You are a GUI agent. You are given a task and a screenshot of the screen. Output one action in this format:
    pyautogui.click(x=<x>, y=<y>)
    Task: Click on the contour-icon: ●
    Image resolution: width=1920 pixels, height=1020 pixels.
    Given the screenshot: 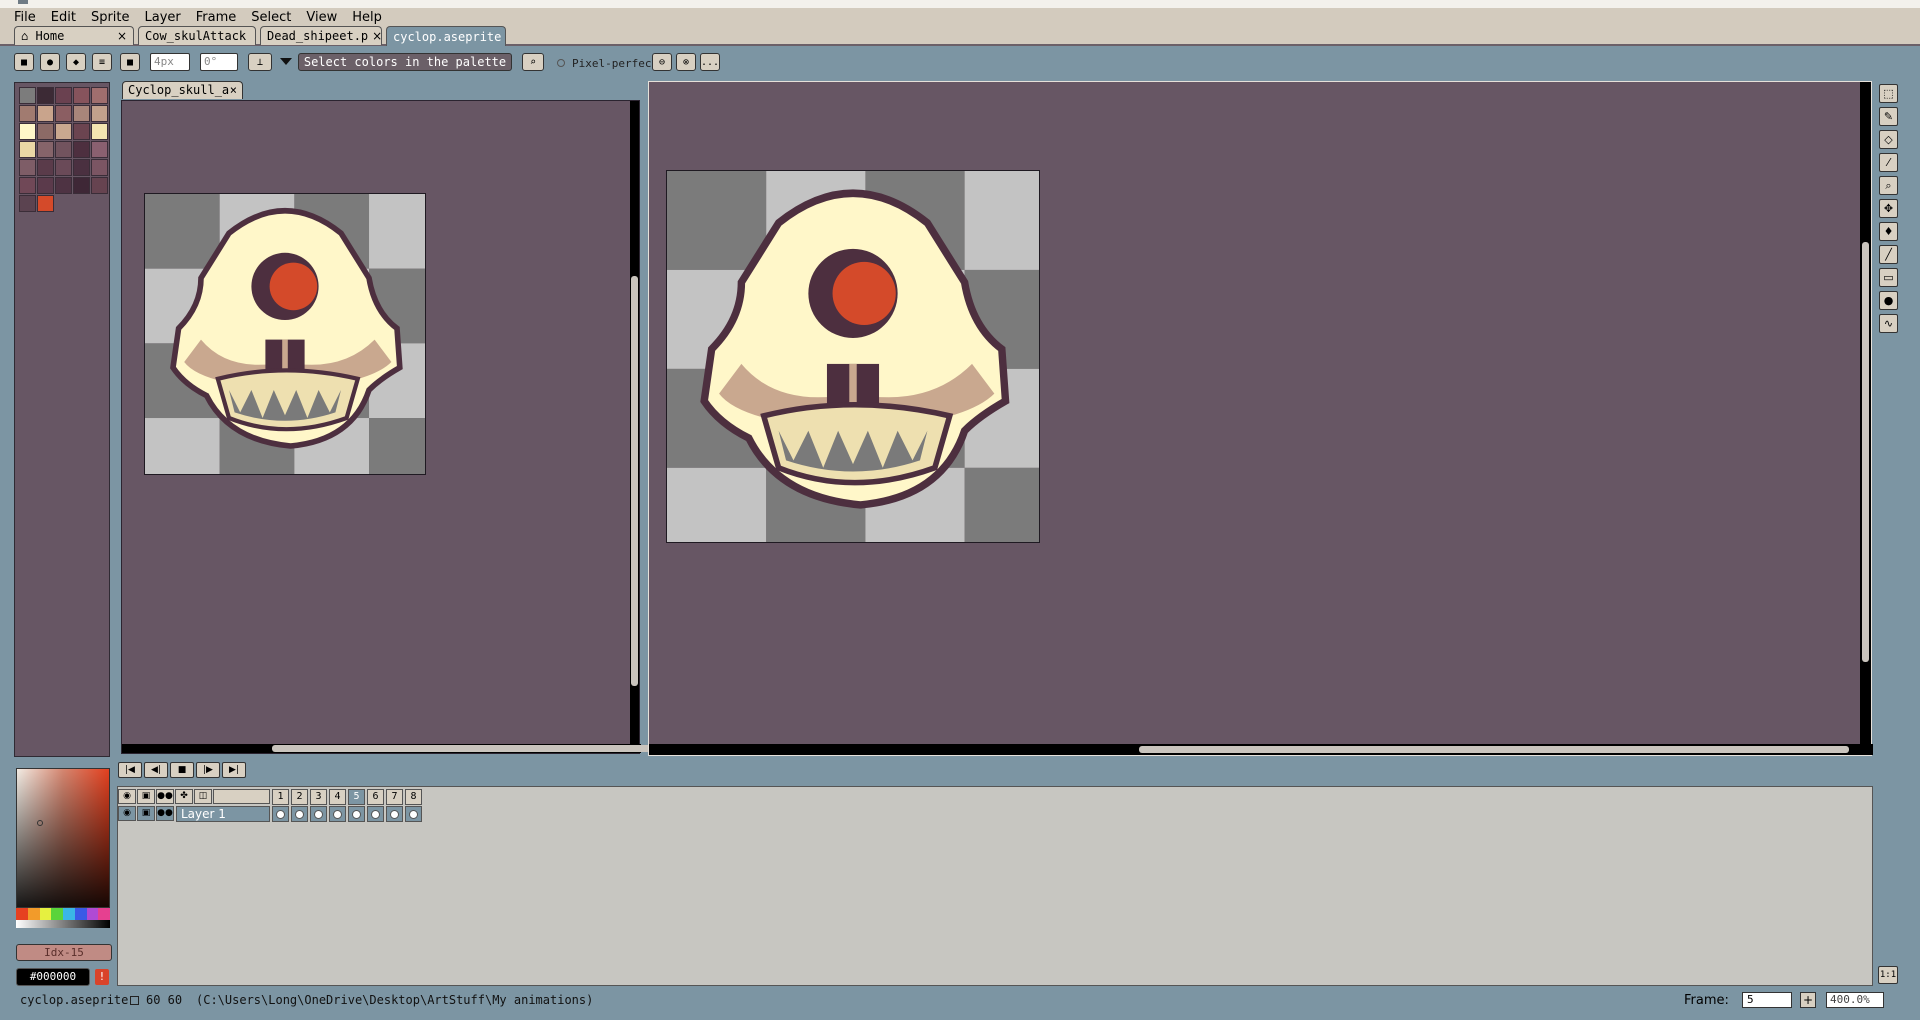 What is the action you would take?
    pyautogui.click(x=1888, y=300)
    